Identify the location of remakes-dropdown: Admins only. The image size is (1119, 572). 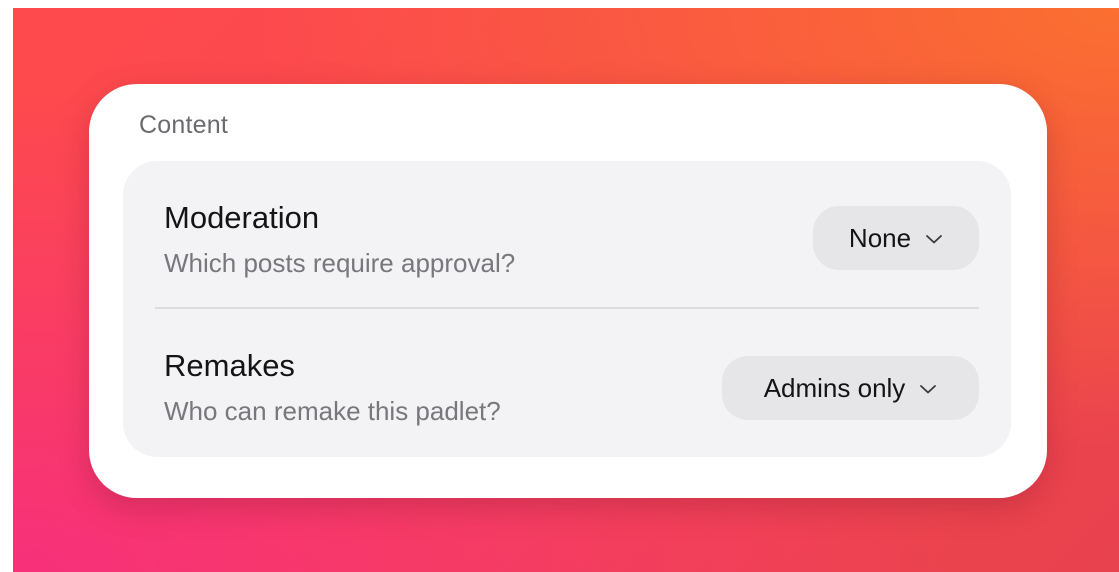
(850, 388).